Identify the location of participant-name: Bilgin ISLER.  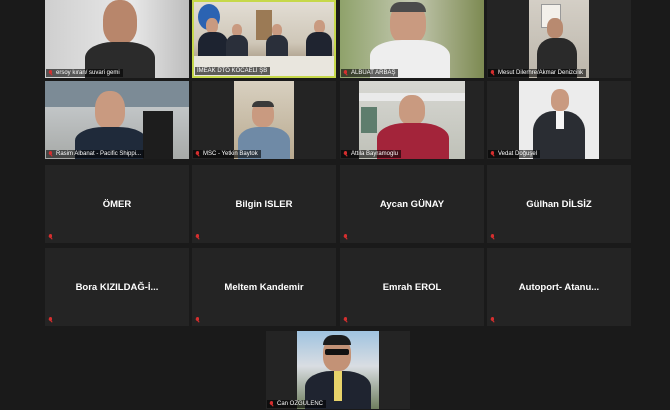
(264, 204).